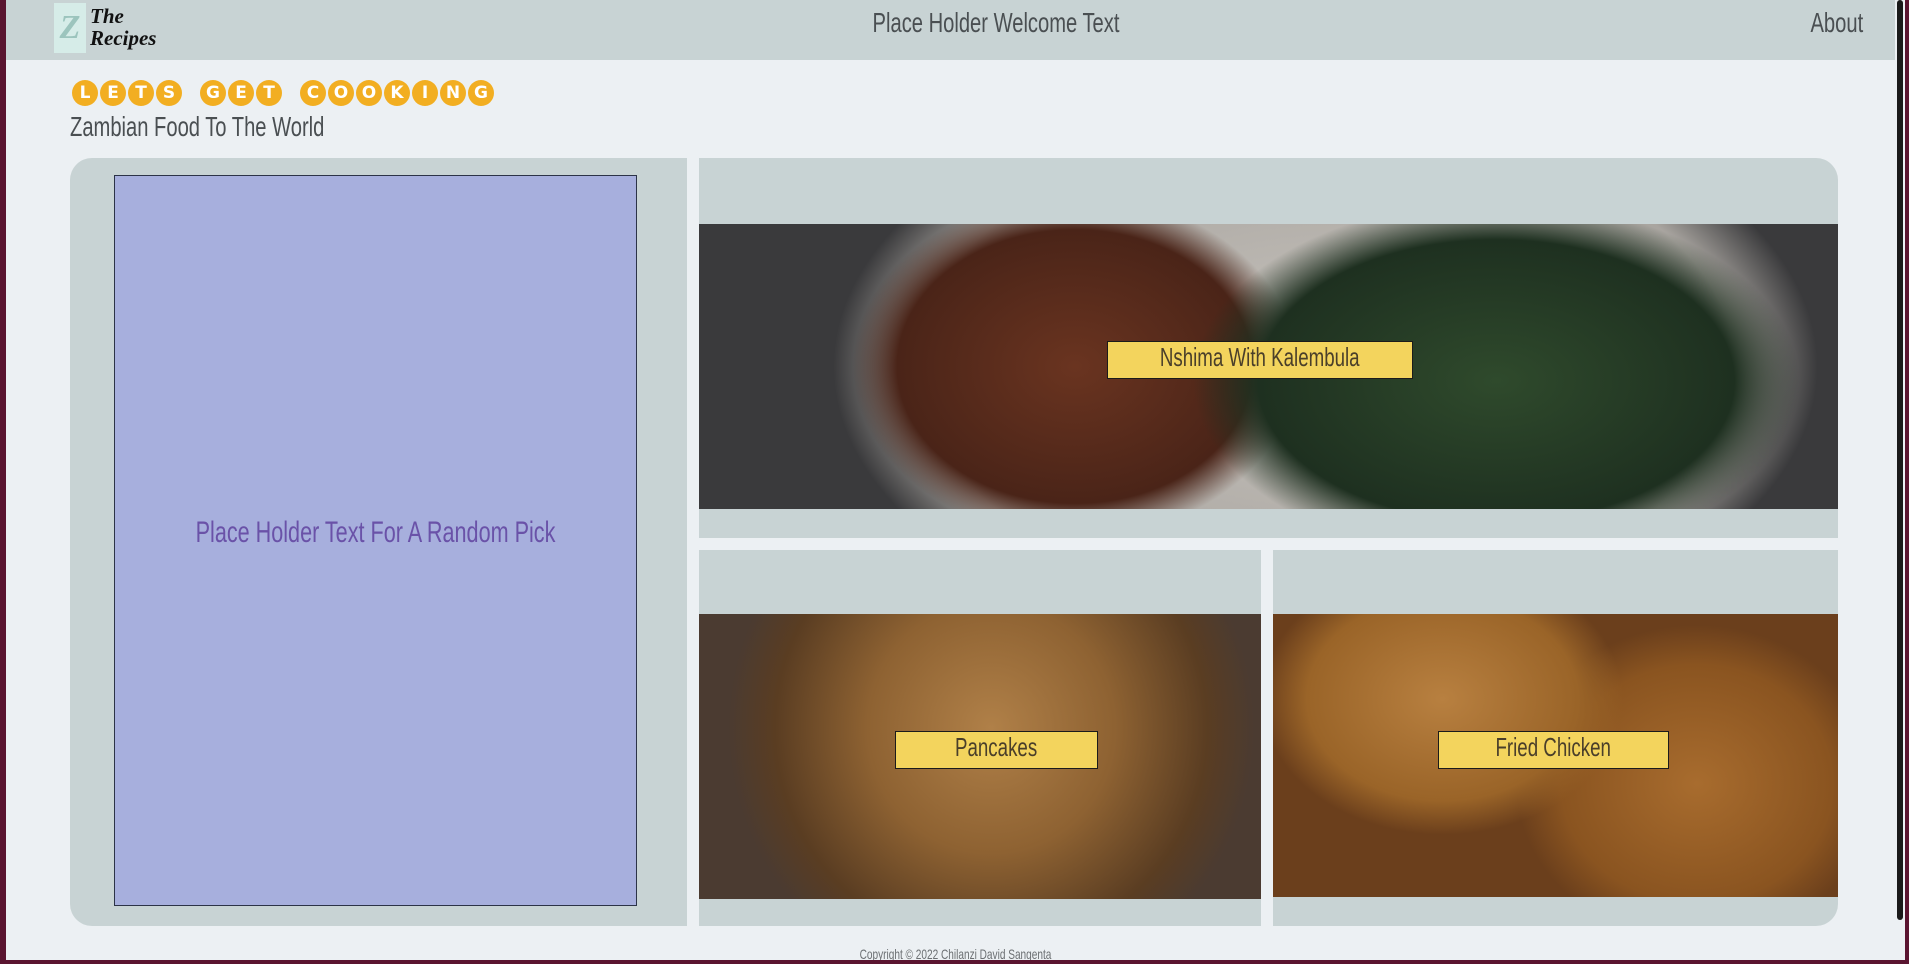 Image resolution: width=1909 pixels, height=964 pixels. Describe the element at coordinates (169, 93) in the screenshot. I see `hero-title-letter: S` at that location.